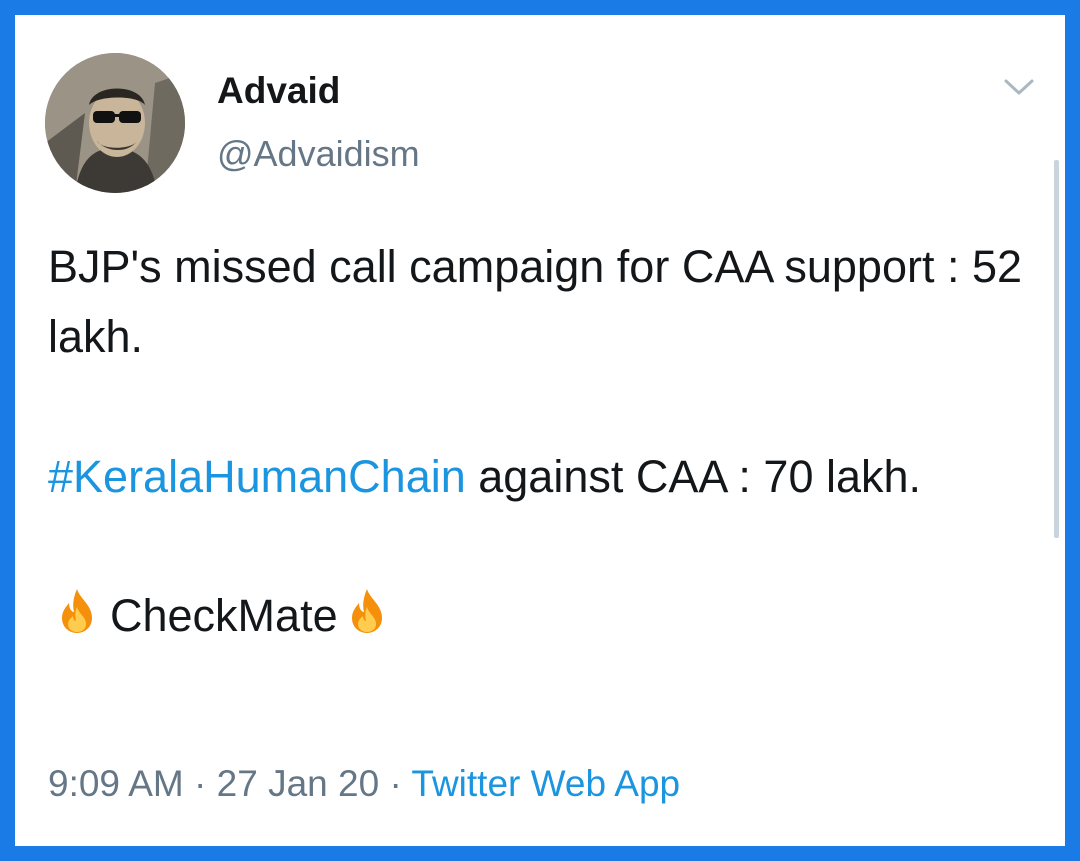  Describe the element at coordinates (543, 616) in the screenshot. I see `tweet-line-3: CheckMate` at that location.